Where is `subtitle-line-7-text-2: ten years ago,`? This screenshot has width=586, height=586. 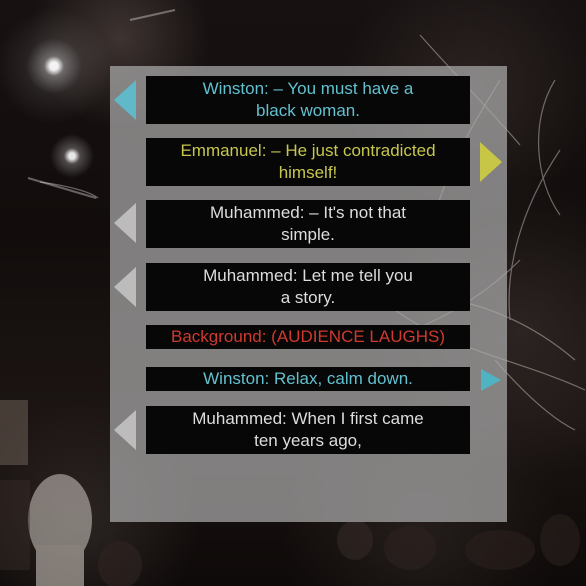
subtitle-line-7-text-2: ten years ago, is located at coordinates (308, 440).